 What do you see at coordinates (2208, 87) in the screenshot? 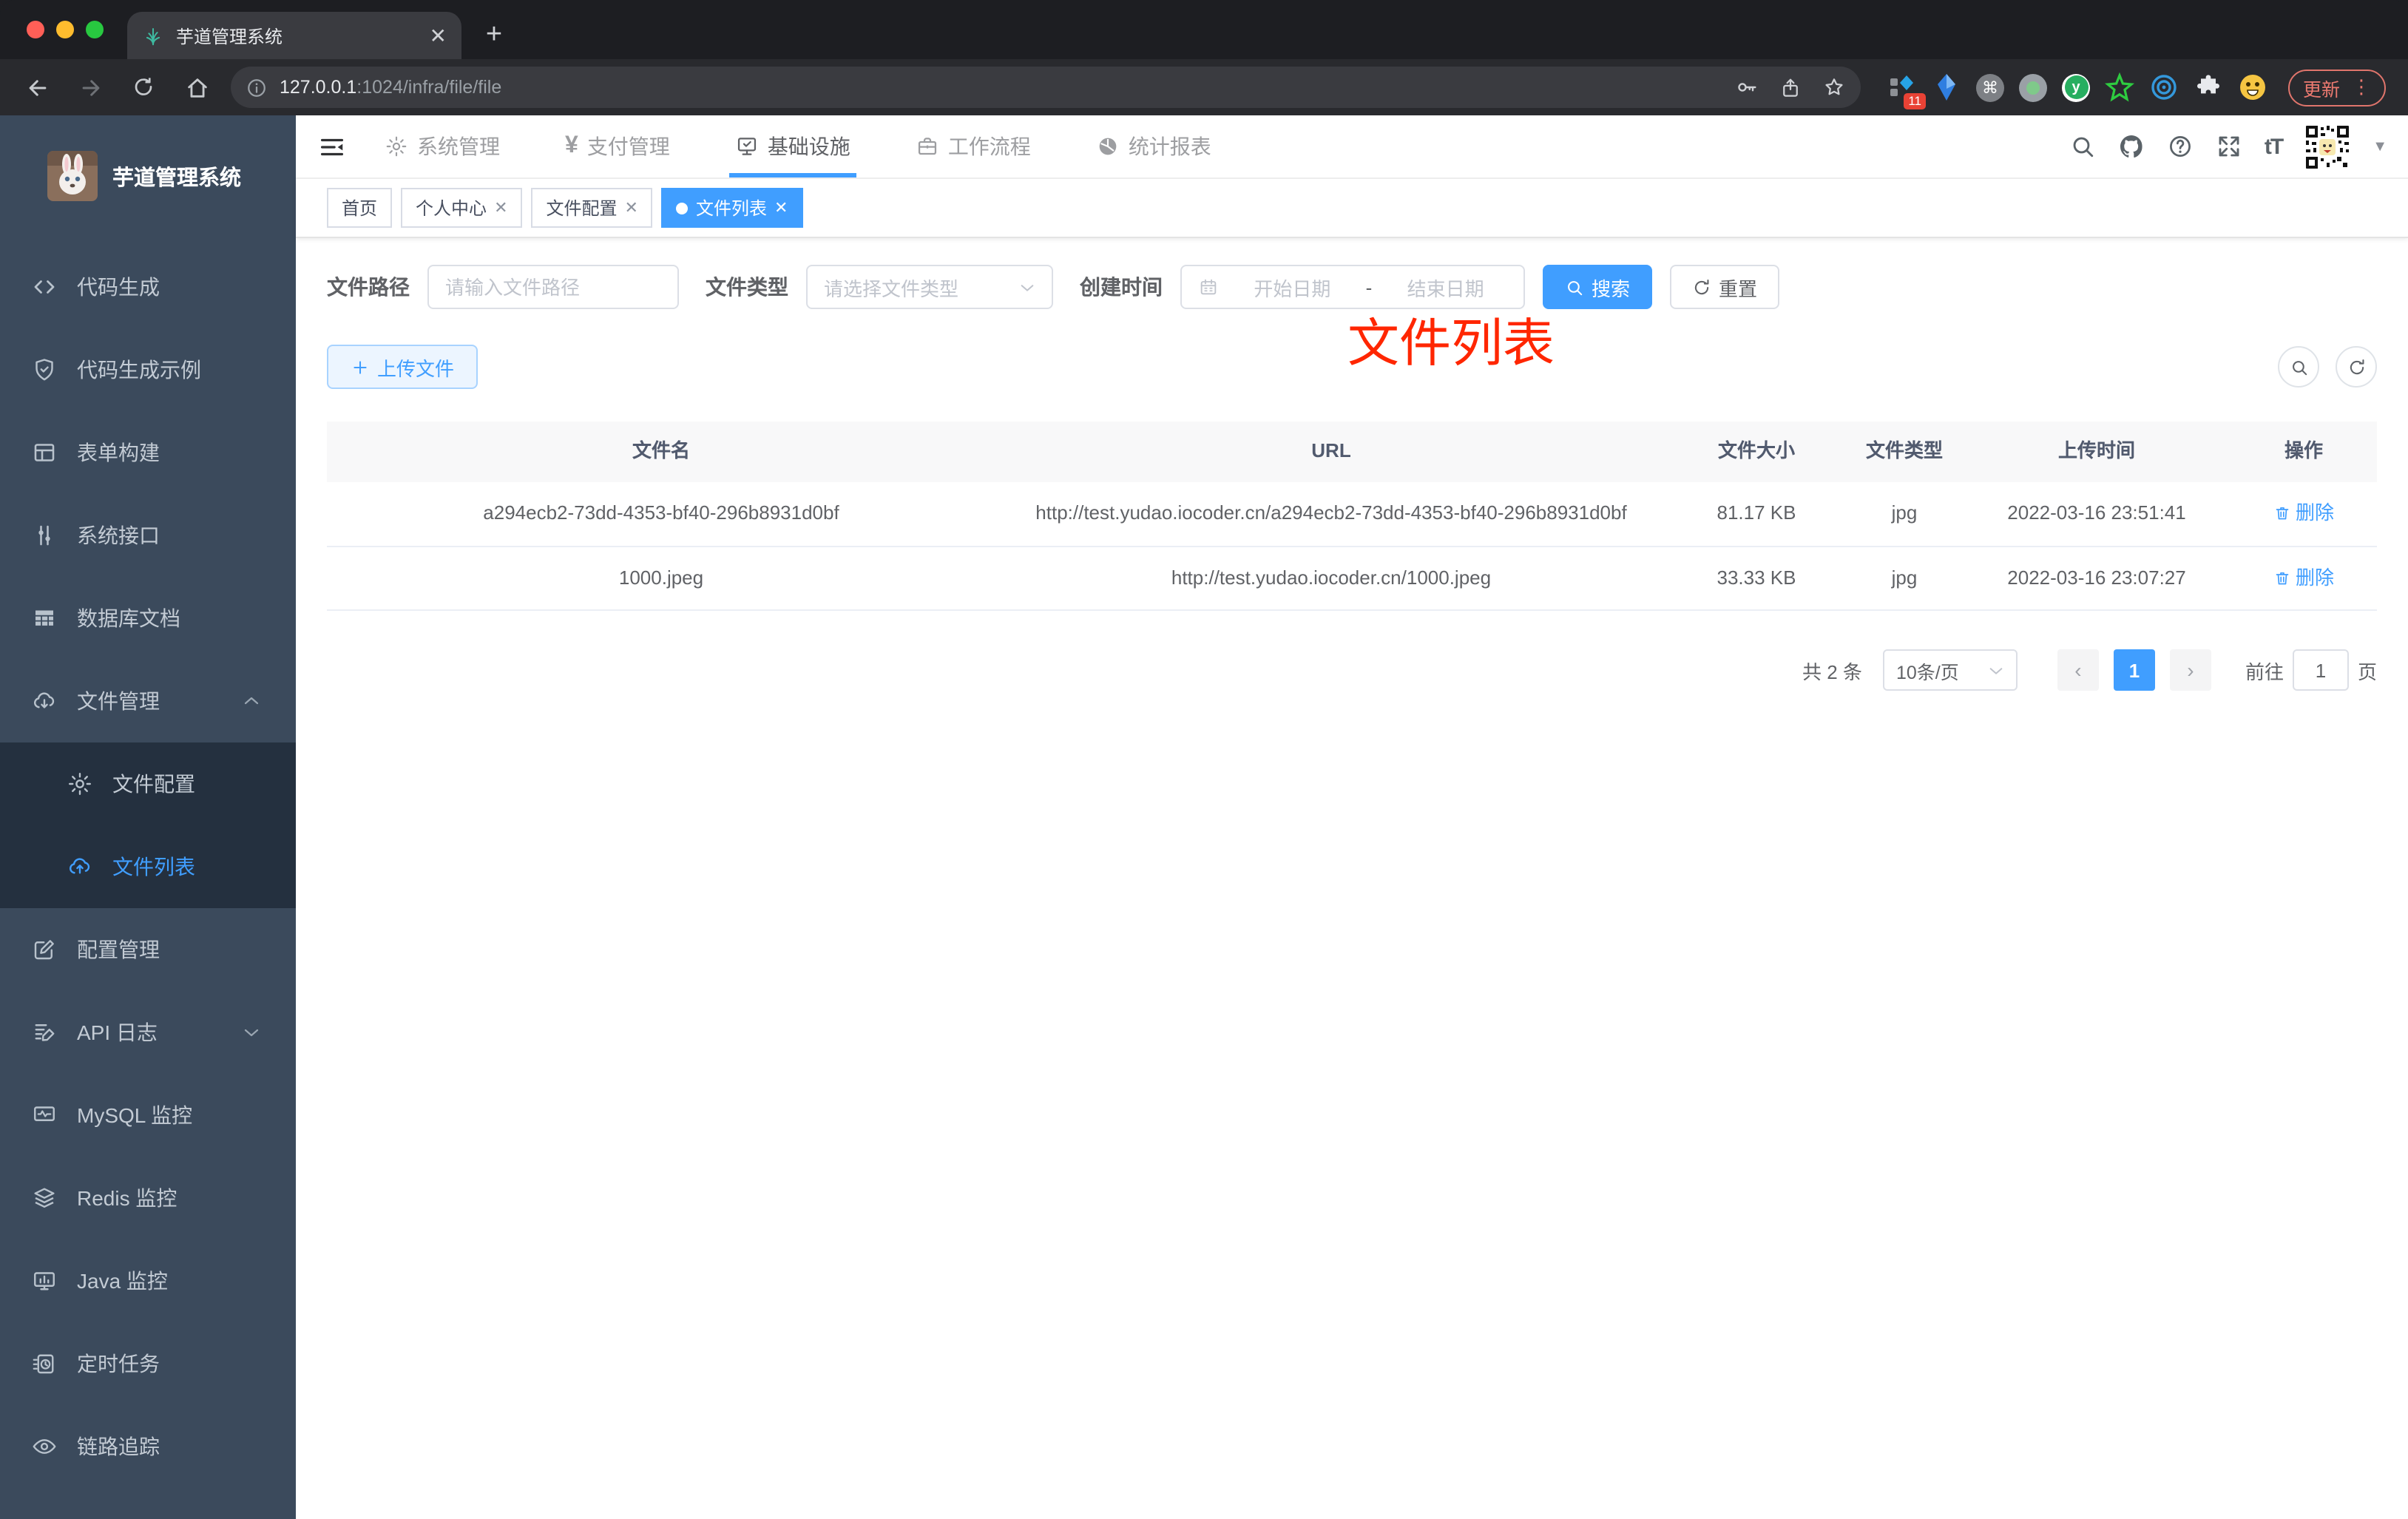
I see `extension-puzzle-icon` at bounding box center [2208, 87].